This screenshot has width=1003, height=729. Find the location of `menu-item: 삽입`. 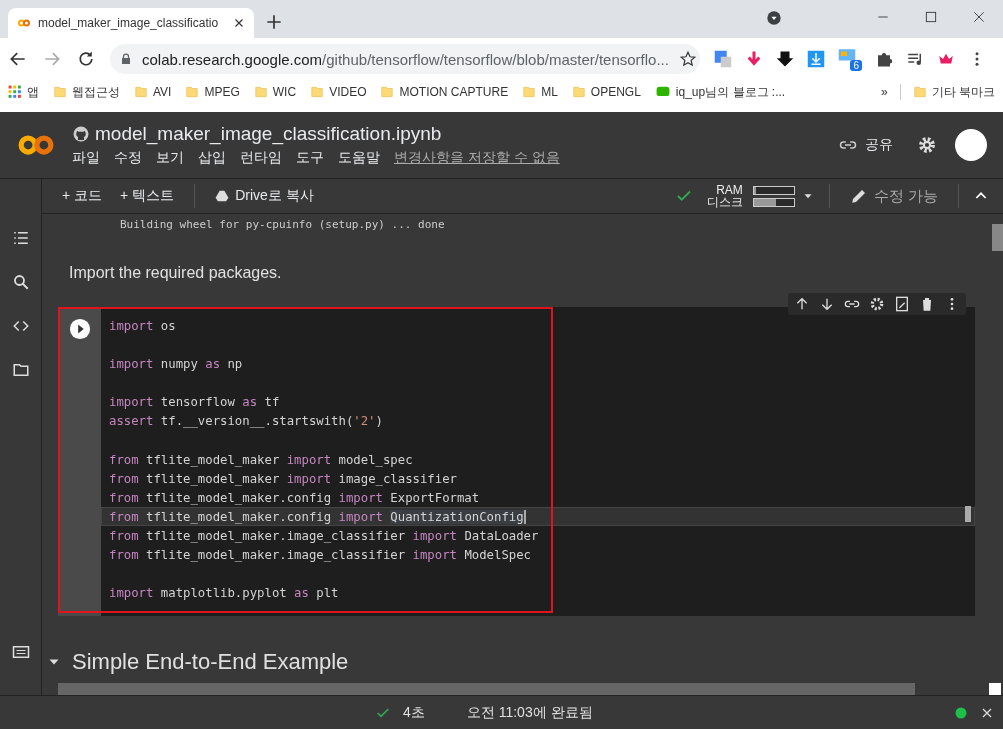

menu-item: 삽입 is located at coordinates (212, 158).